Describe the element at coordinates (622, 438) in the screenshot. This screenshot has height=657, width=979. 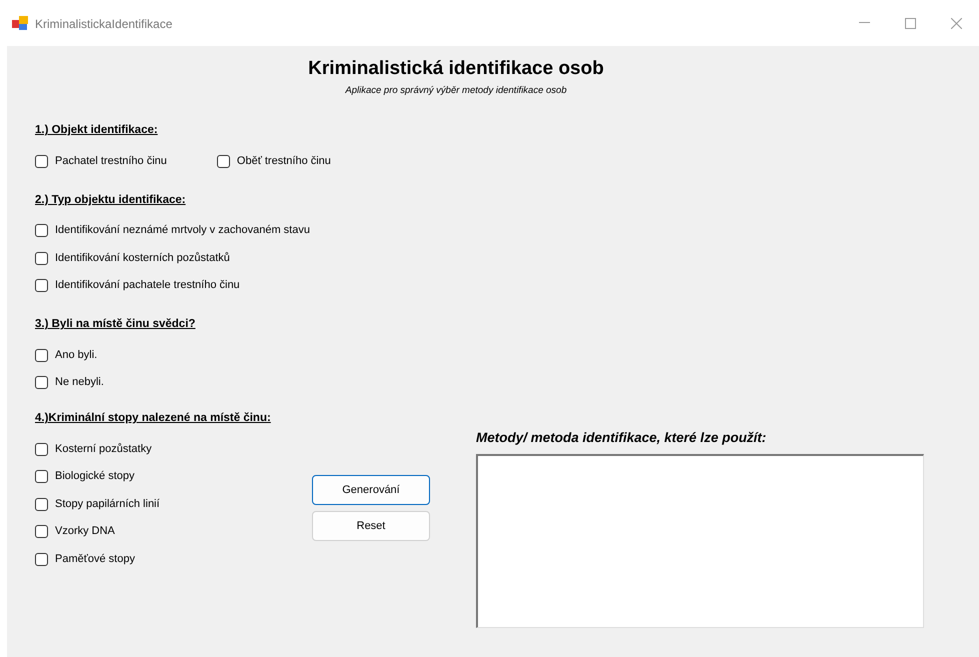
I see `output-label: Metody/ metoda identifikace, které lze použít:` at that location.